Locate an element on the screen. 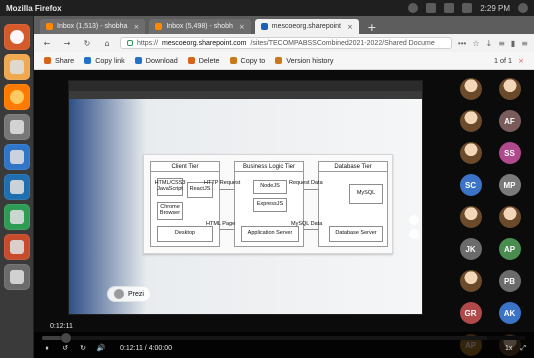  participant-tile: MP is located at coordinates (509, 186).